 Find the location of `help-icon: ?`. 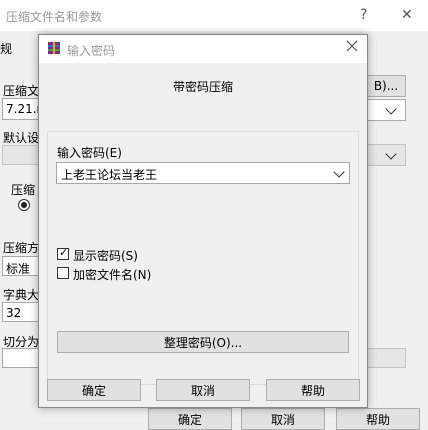

help-icon: ? is located at coordinates (363, 15).